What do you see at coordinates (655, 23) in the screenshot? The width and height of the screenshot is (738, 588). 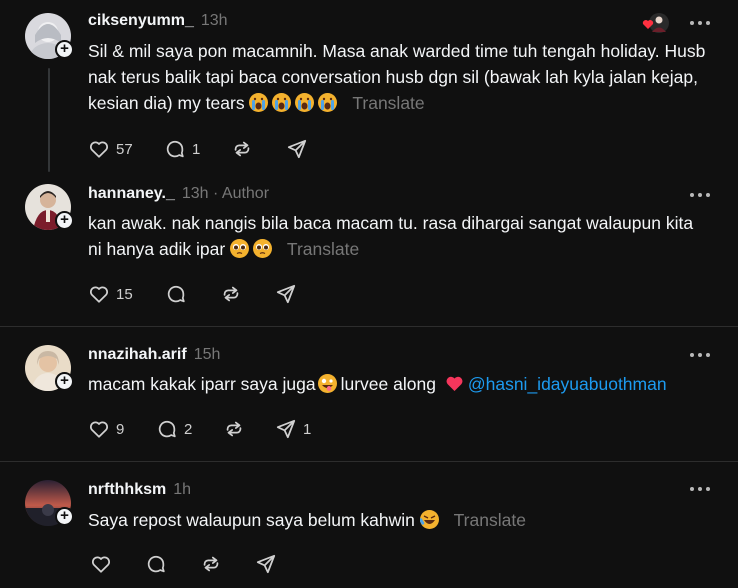 I see `liked-by-icon` at bounding box center [655, 23].